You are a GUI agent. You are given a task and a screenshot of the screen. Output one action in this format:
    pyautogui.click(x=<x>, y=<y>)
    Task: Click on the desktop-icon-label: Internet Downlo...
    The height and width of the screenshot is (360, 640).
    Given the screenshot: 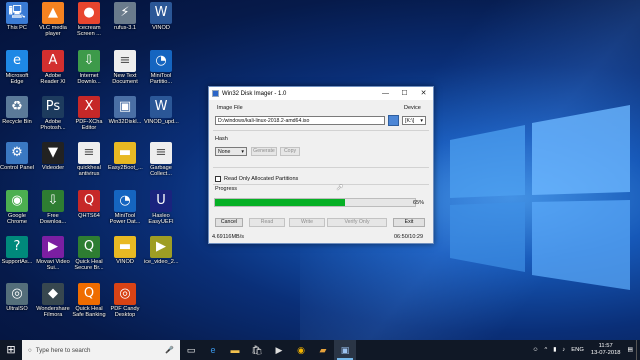 What is the action you would take?
    pyautogui.click(x=89, y=79)
    